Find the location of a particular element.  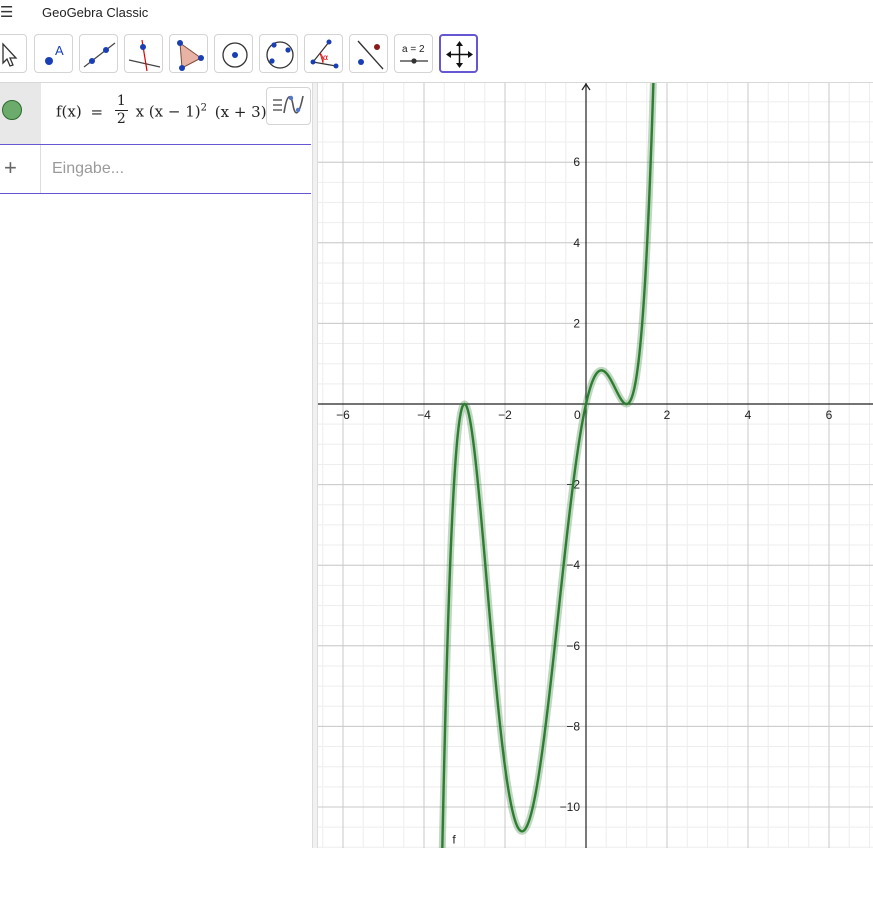

reflect-tool-button is located at coordinates (368, 53).